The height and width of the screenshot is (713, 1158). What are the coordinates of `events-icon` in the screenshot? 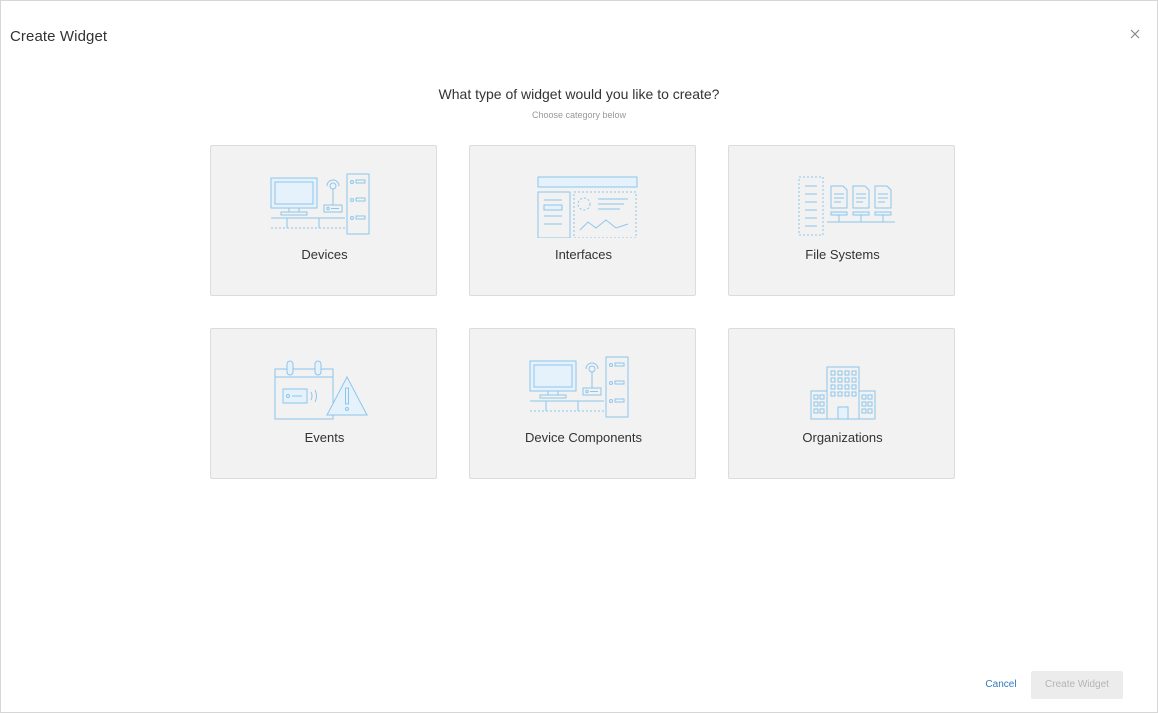 It's located at (321, 390).